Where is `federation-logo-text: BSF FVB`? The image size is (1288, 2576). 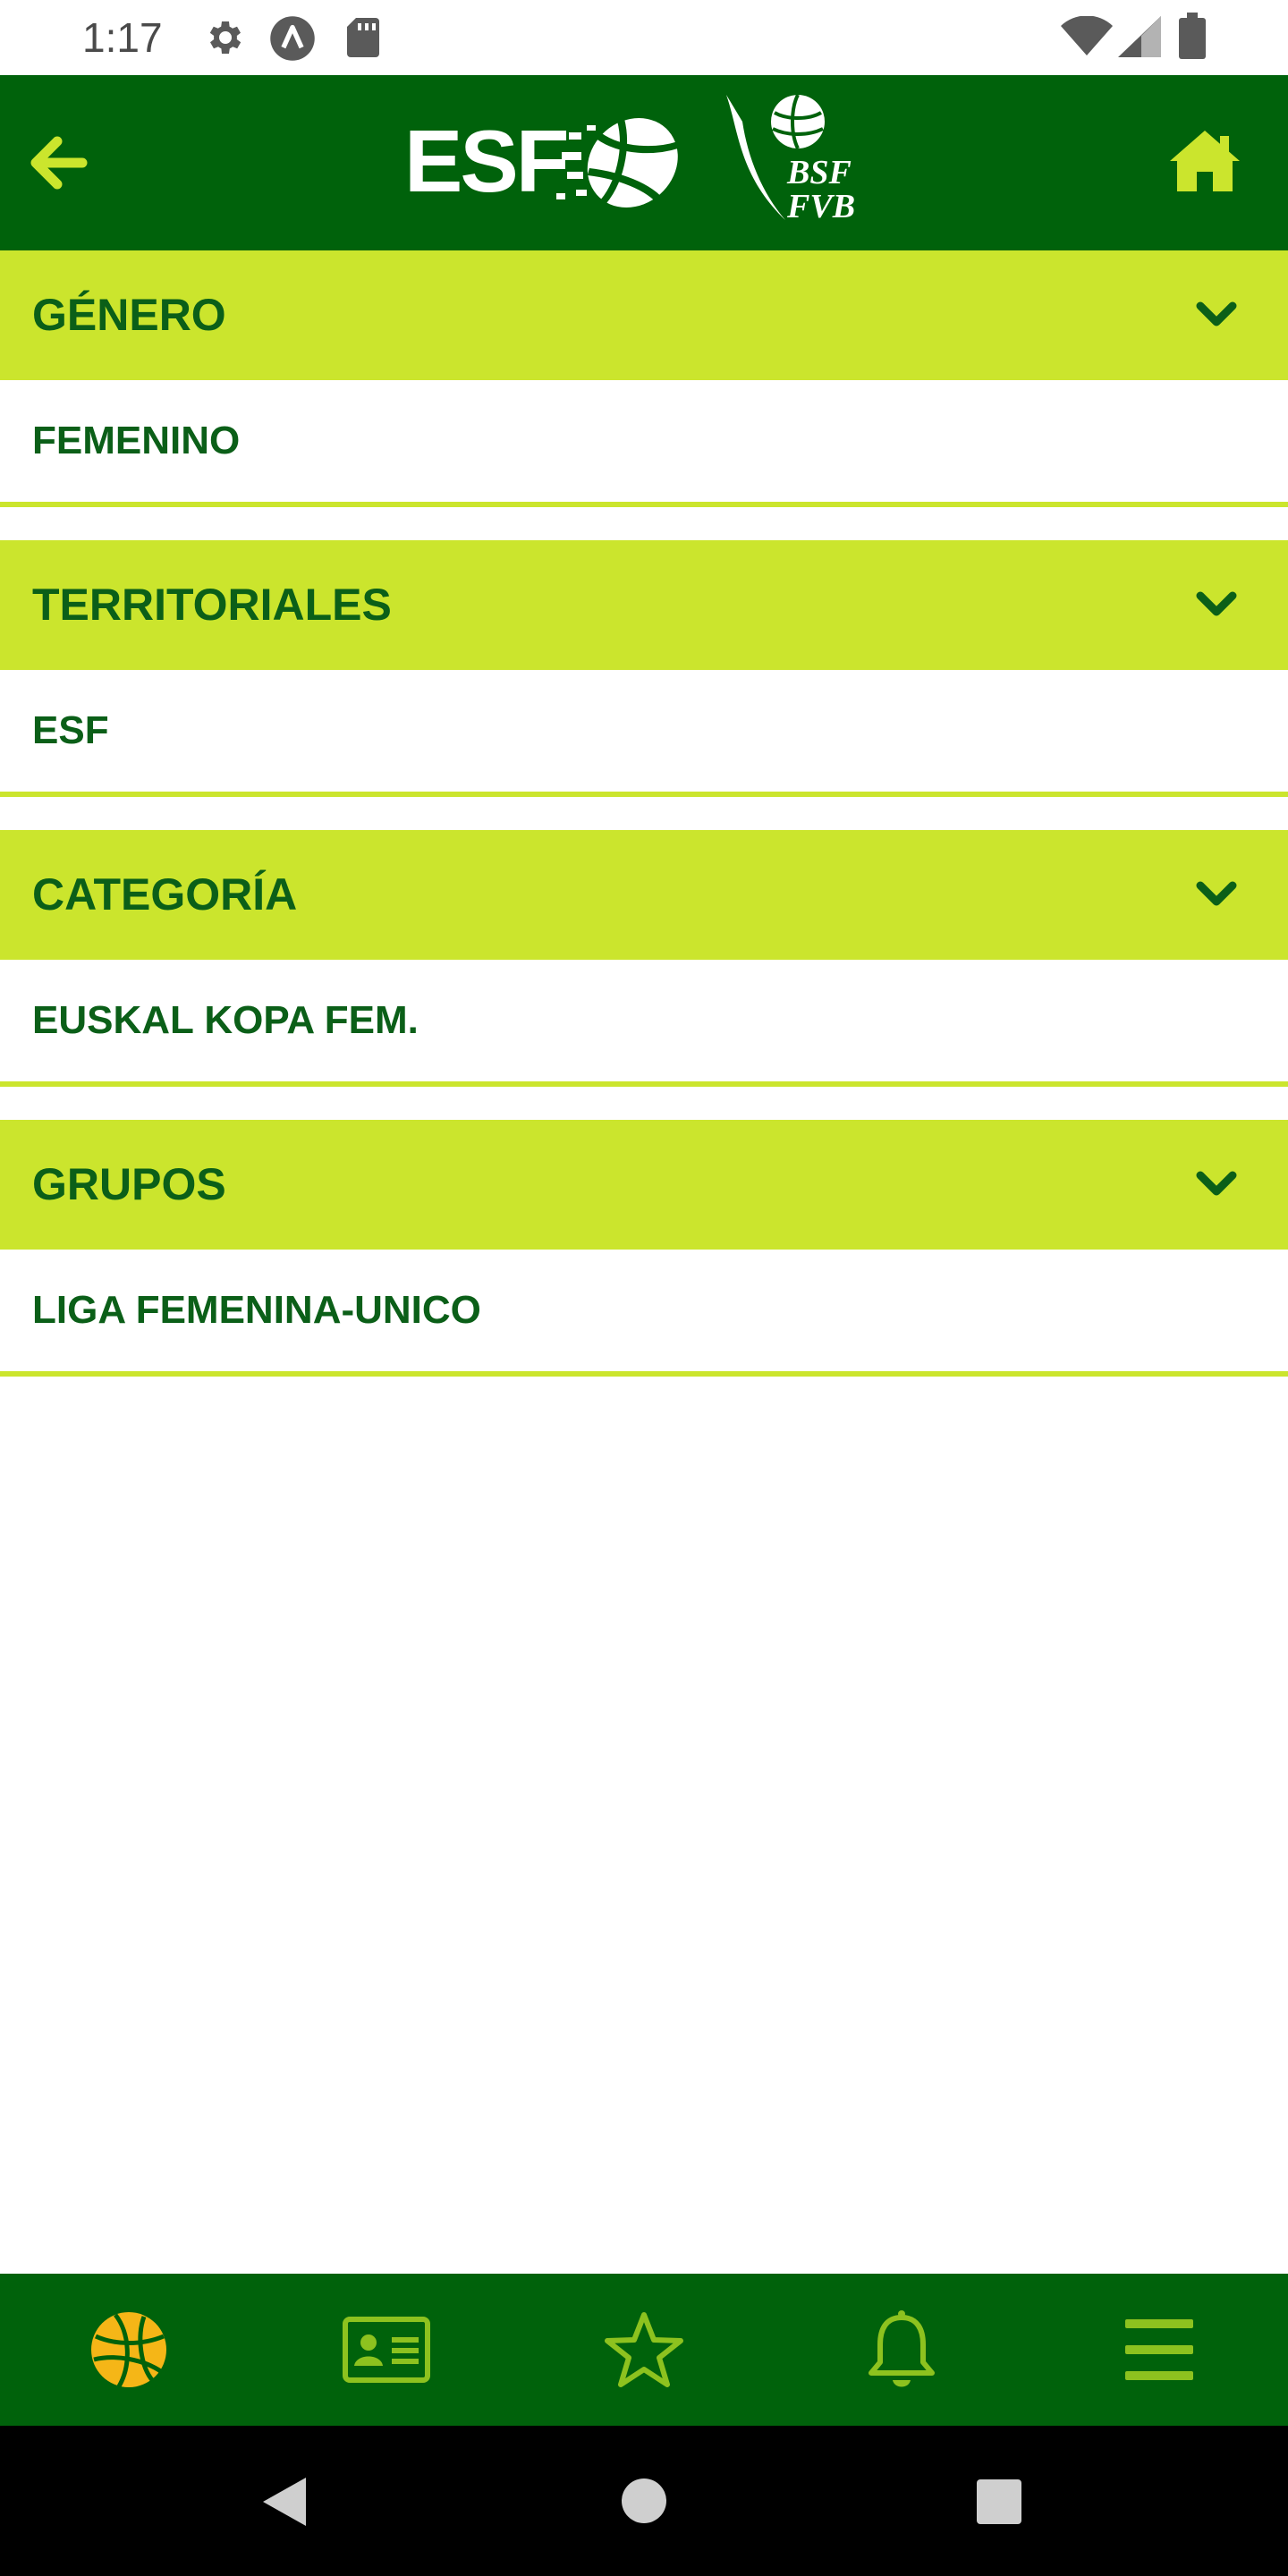 federation-logo-text: BSF FVB is located at coordinates (821, 189).